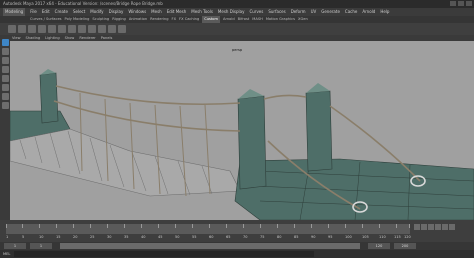 The width and height of the screenshot is (474, 258). Describe the element at coordinates (79, 12) in the screenshot. I see `menu-select: Select` at that location.